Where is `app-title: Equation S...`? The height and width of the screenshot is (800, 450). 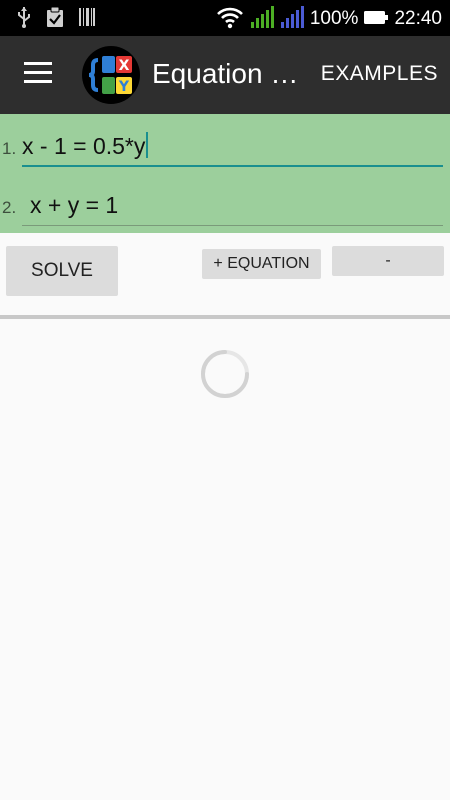 app-title: Equation S... is located at coordinates (232, 73).